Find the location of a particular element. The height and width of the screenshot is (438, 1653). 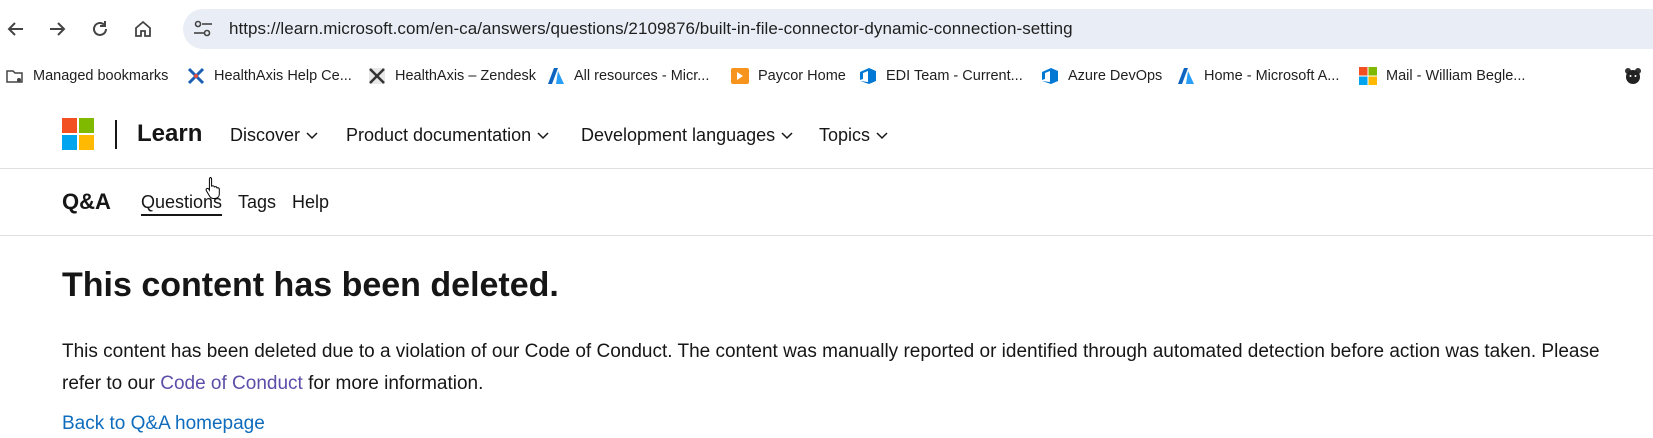

nav-discover: Discover is located at coordinates (274, 135).